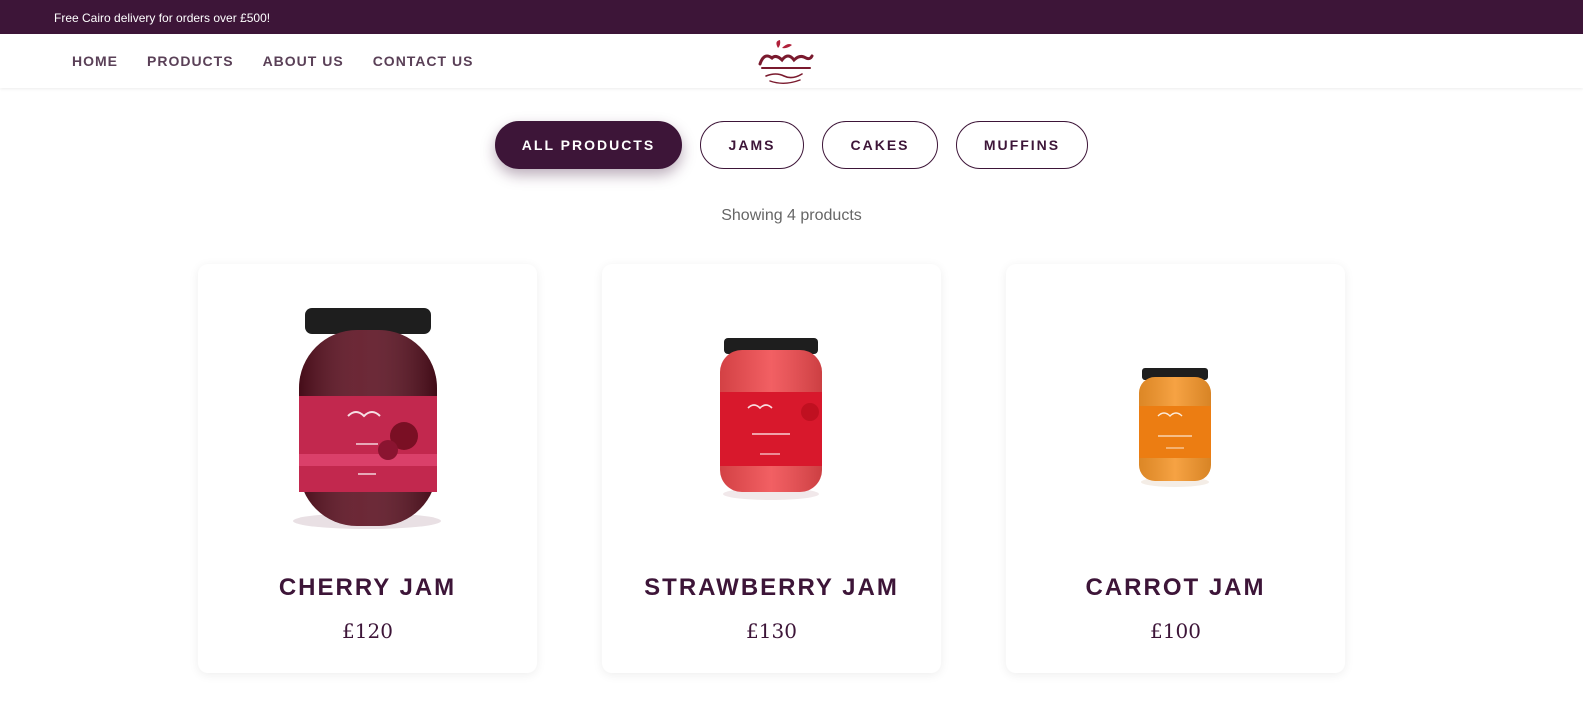 The image size is (1583, 709). Describe the element at coordinates (752, 145) in the screenshot. I see `filter-jams-button: JAMS` at that location.